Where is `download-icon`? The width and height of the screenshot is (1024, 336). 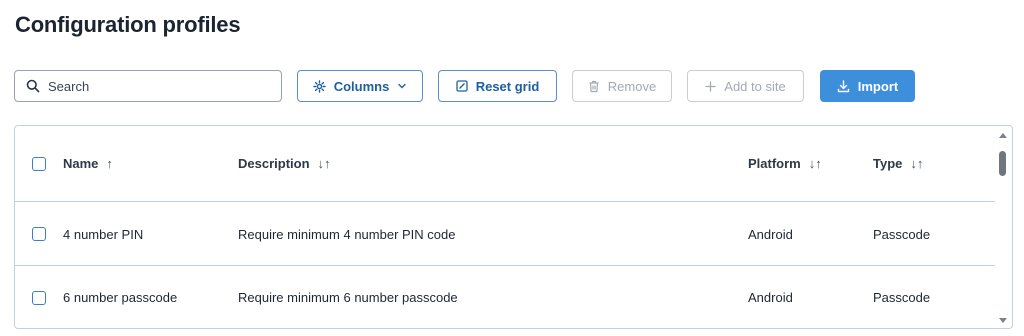 download-icon is located at coordinates (843, 86).